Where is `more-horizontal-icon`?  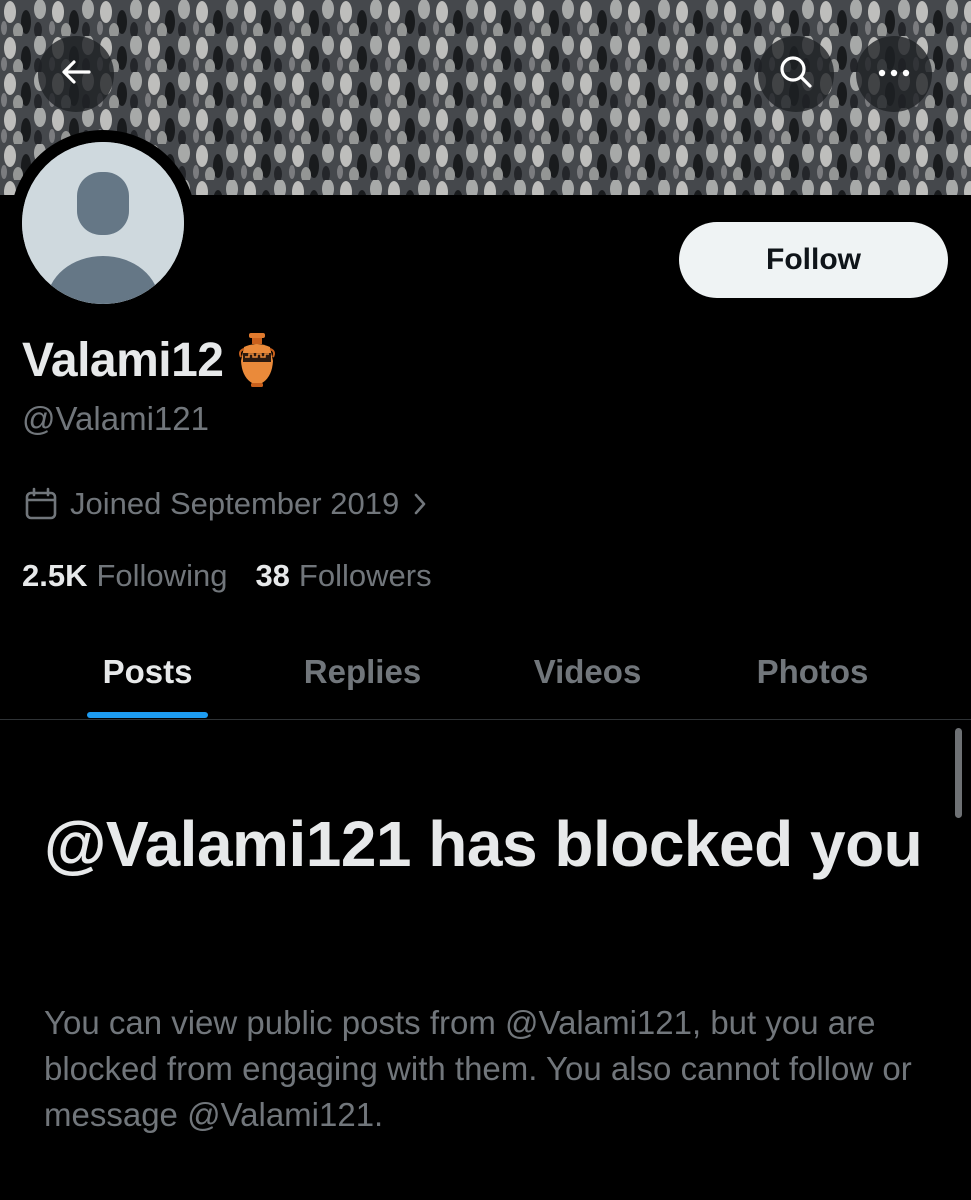
more-horizontal-icon is located at coordinates (894, 74).